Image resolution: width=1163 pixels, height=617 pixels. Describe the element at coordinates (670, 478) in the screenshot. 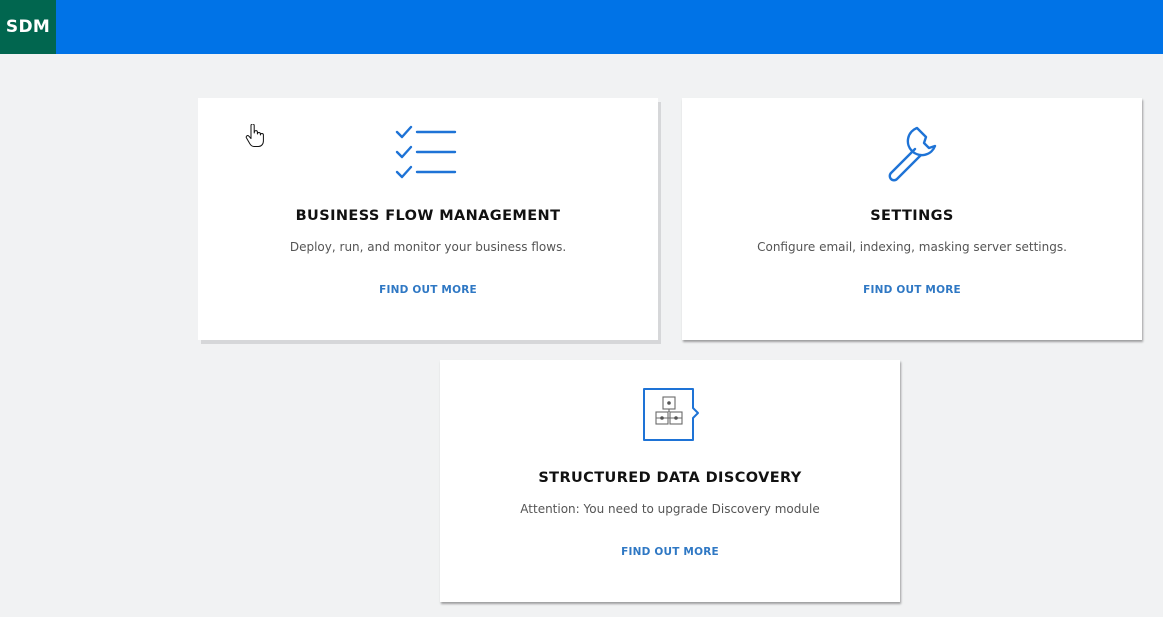

I see `card-title: STRUCTURED DATA DISCOVERY` at that location.